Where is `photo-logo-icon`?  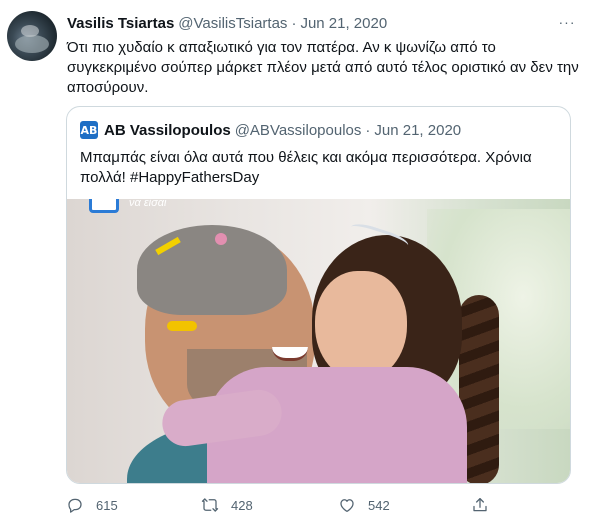
photo-logo-icon is located at coordinates (104, 206).